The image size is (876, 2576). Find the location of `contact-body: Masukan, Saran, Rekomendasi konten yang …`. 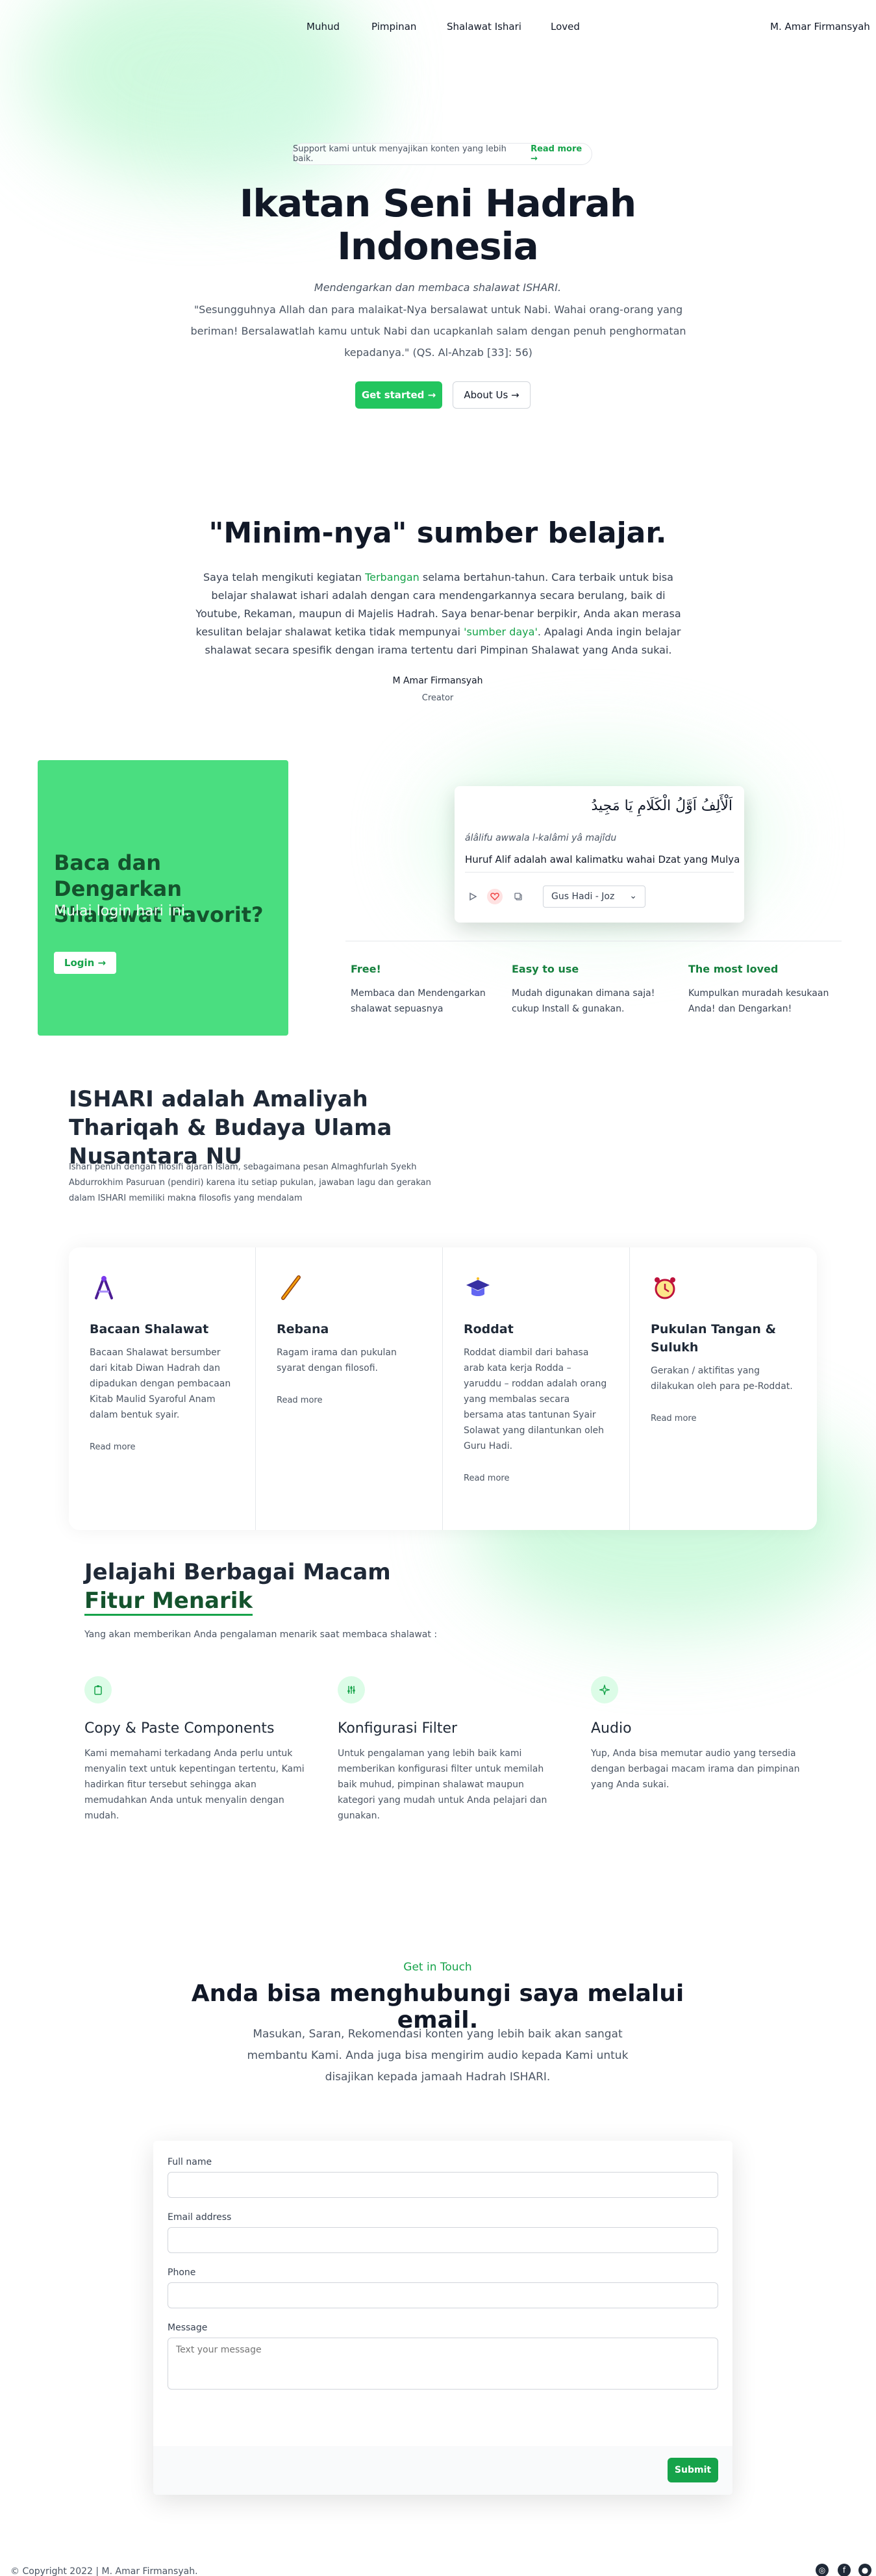

contact-body: Masukan, Saran, Rekomendasi konten yang … is located at coordinates (438, 2056).